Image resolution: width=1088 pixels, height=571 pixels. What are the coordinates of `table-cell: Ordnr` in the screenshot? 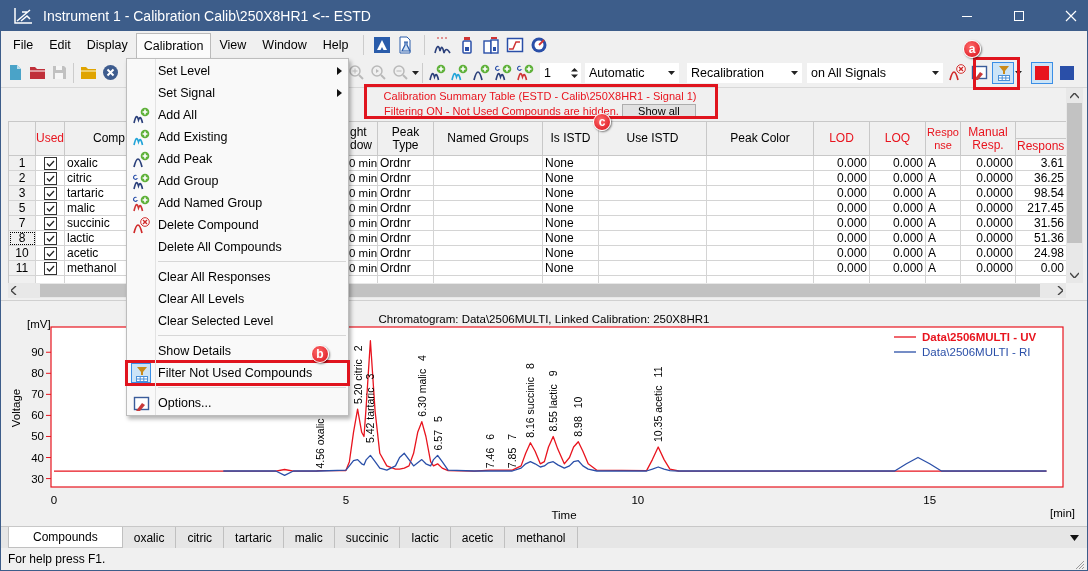 It's located at (406, 238).